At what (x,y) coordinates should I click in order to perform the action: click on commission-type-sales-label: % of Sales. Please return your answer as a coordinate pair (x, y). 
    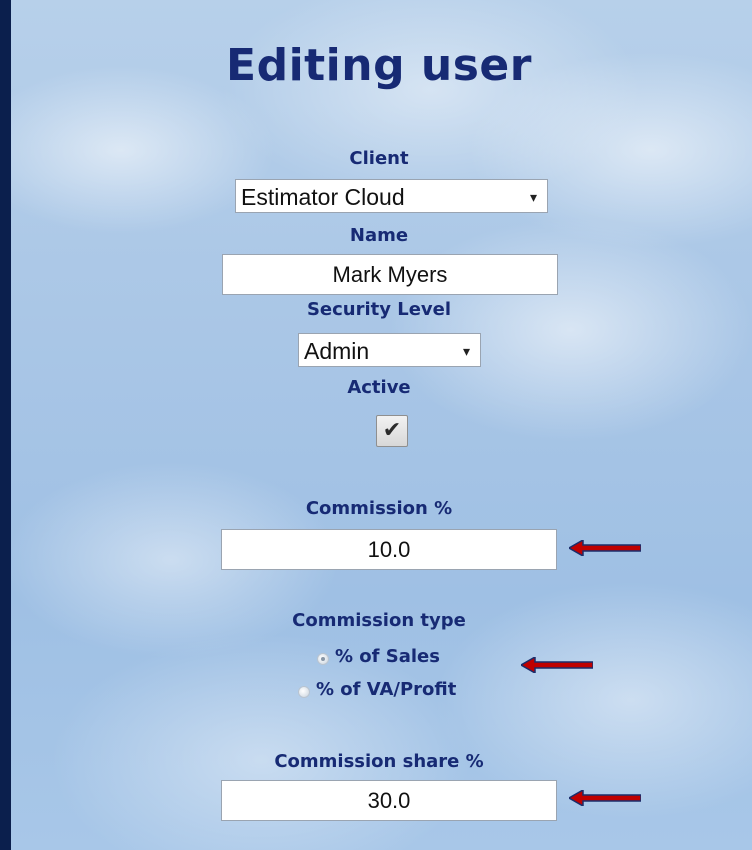
    Looking at the image, I should click on (387, 656).